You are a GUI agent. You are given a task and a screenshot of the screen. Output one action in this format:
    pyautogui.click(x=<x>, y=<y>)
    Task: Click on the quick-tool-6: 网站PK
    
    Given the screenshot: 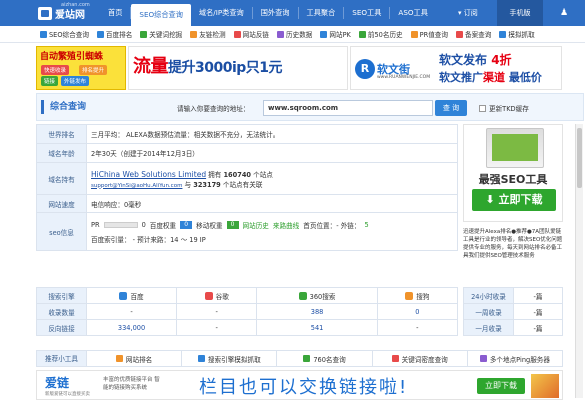 What is the action you would take?
    pyautogui.click(x=335, y=34)
    